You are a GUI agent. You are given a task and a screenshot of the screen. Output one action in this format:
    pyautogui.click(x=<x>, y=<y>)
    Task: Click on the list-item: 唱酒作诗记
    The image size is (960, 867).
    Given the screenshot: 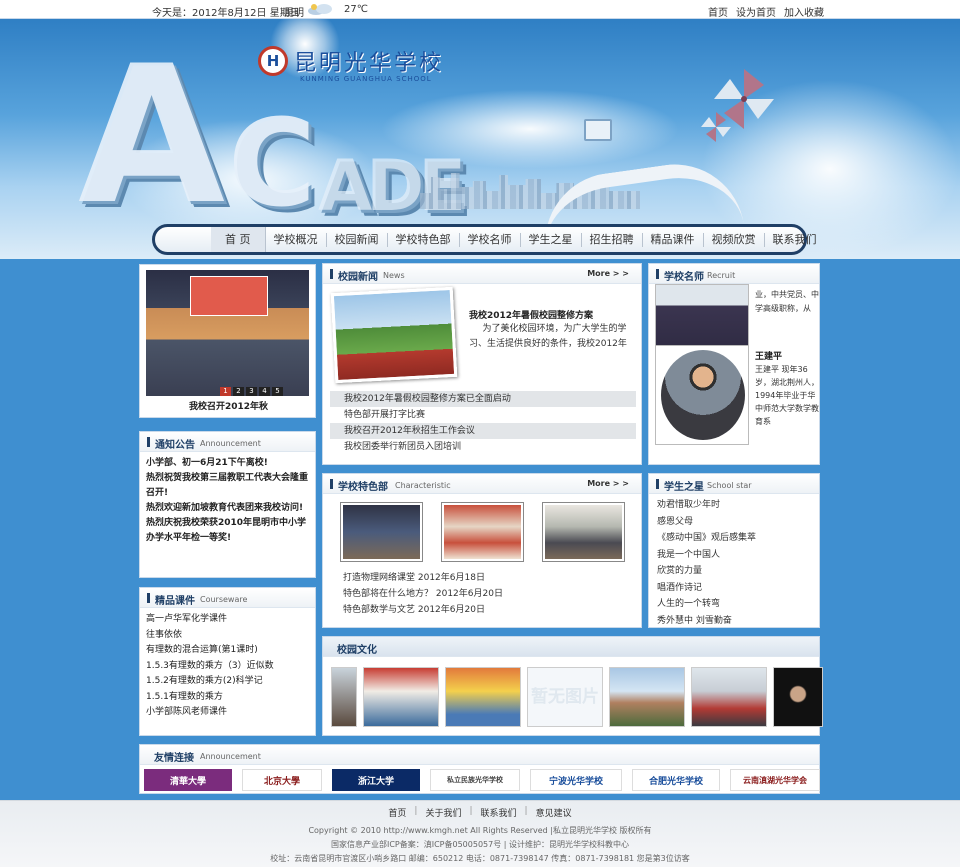 What is the action you would take?
    pyautogui.click(x=734, y=588)
    